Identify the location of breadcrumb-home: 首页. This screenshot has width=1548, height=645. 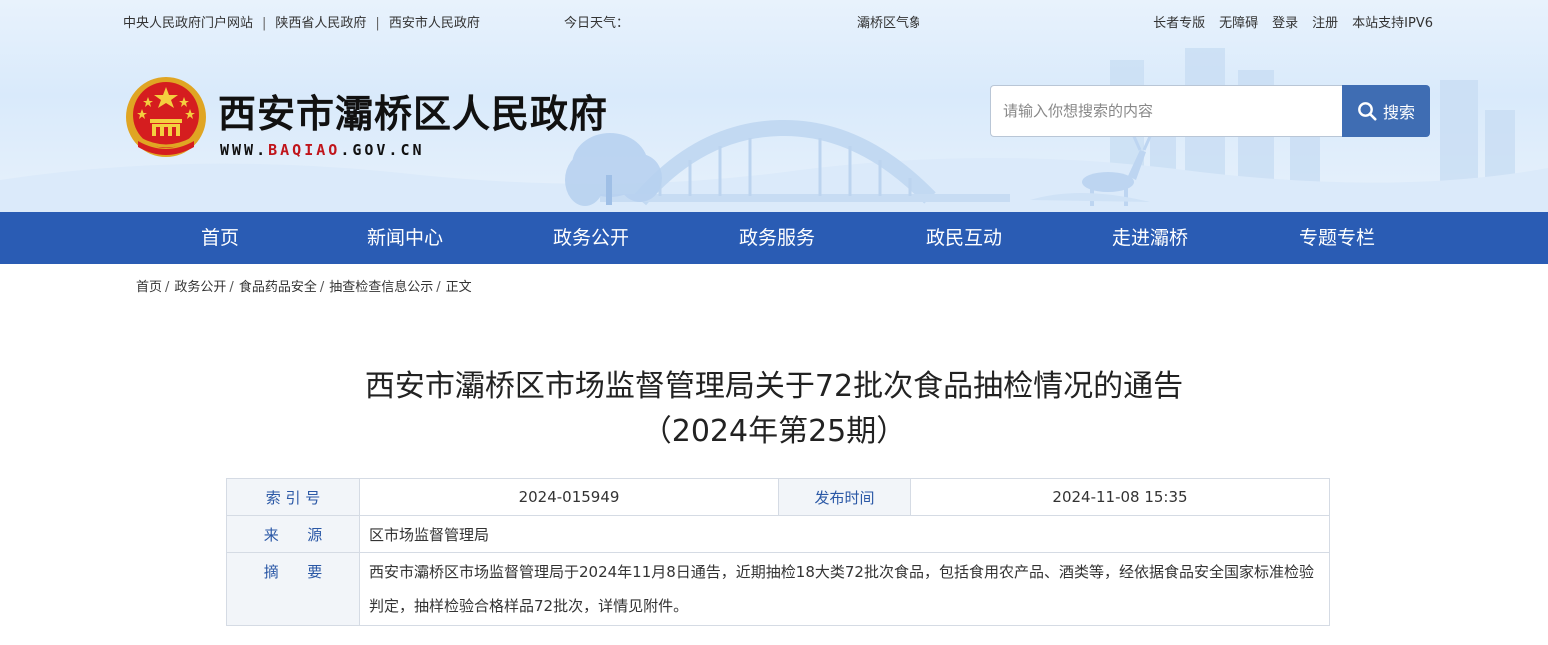
(149, 287).